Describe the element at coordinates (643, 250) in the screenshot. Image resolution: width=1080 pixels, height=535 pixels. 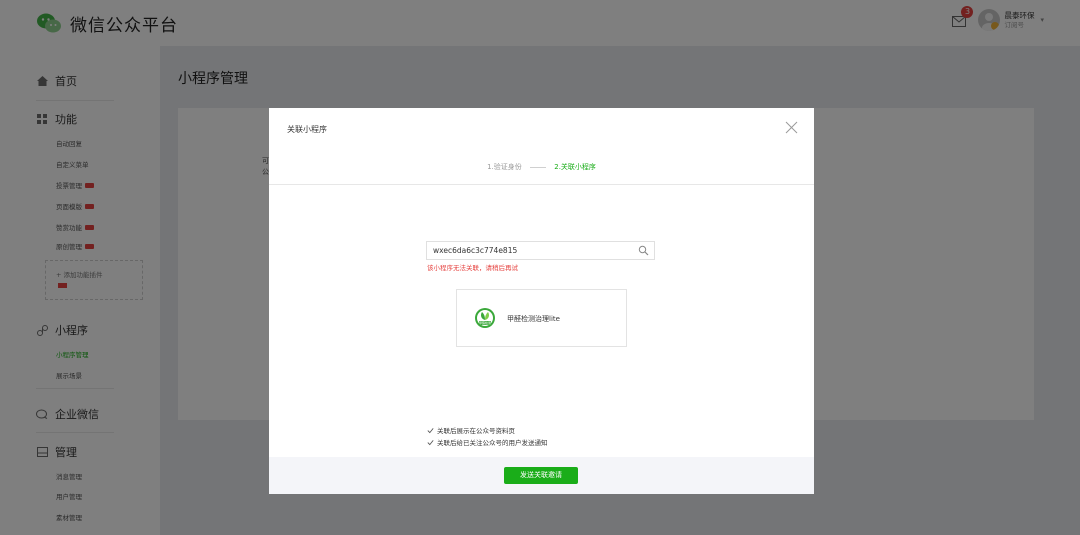
I see `search-icon` at that location.